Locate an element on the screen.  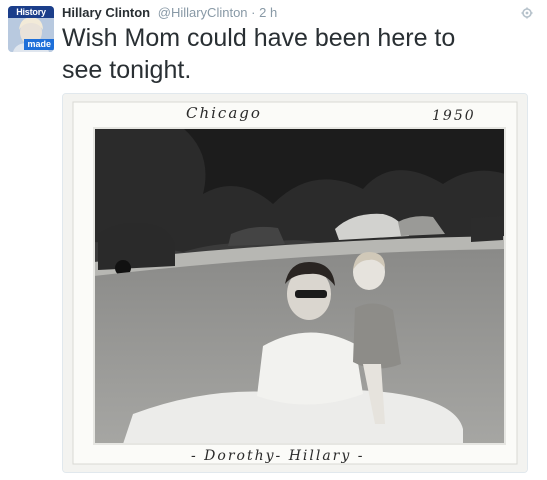
photo-caption-names: - Dorothy- Hillary - is located at coordinates (278, 456).